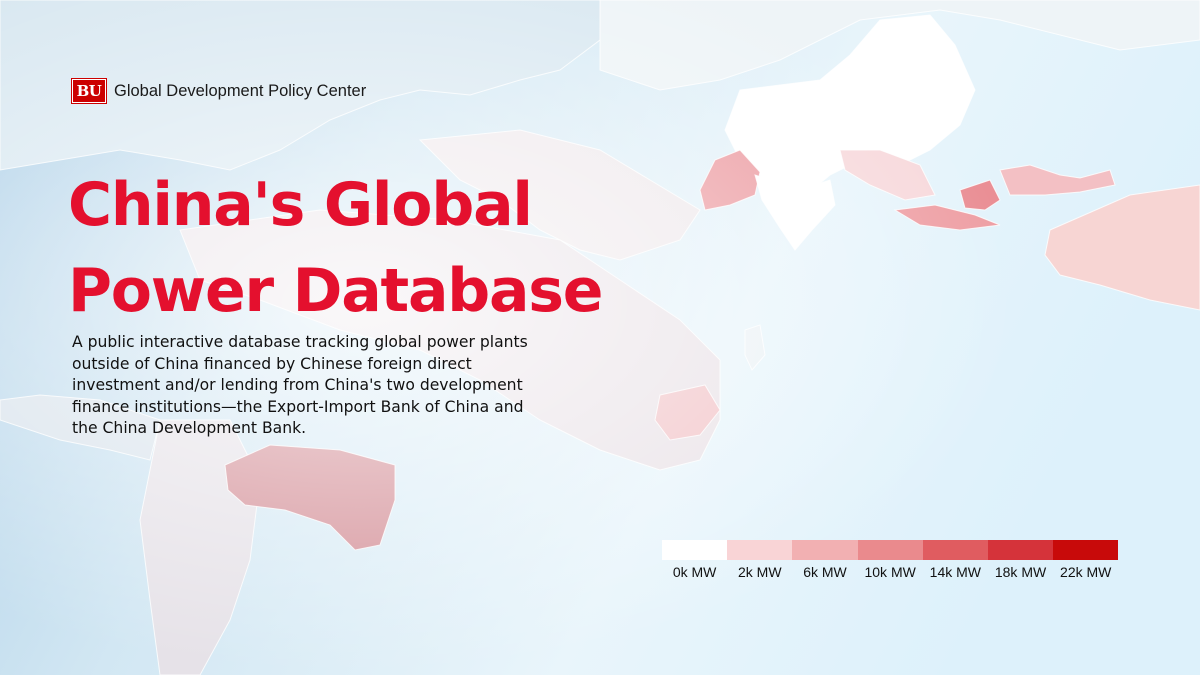 The width and height of the screenshot is (1200, 675). I want to click on legend-label: 18k MW, so click(1020, 572).